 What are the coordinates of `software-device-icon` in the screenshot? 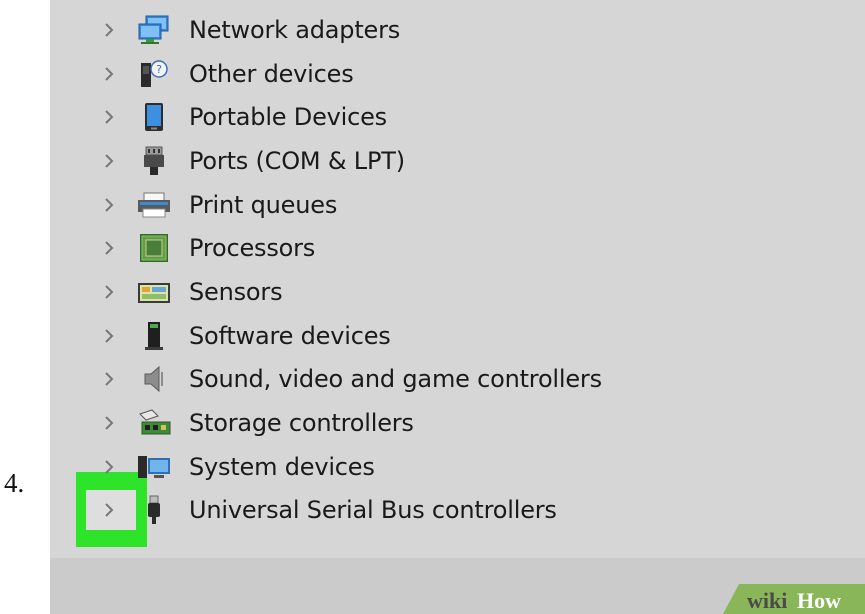 It's located at (154, 336).